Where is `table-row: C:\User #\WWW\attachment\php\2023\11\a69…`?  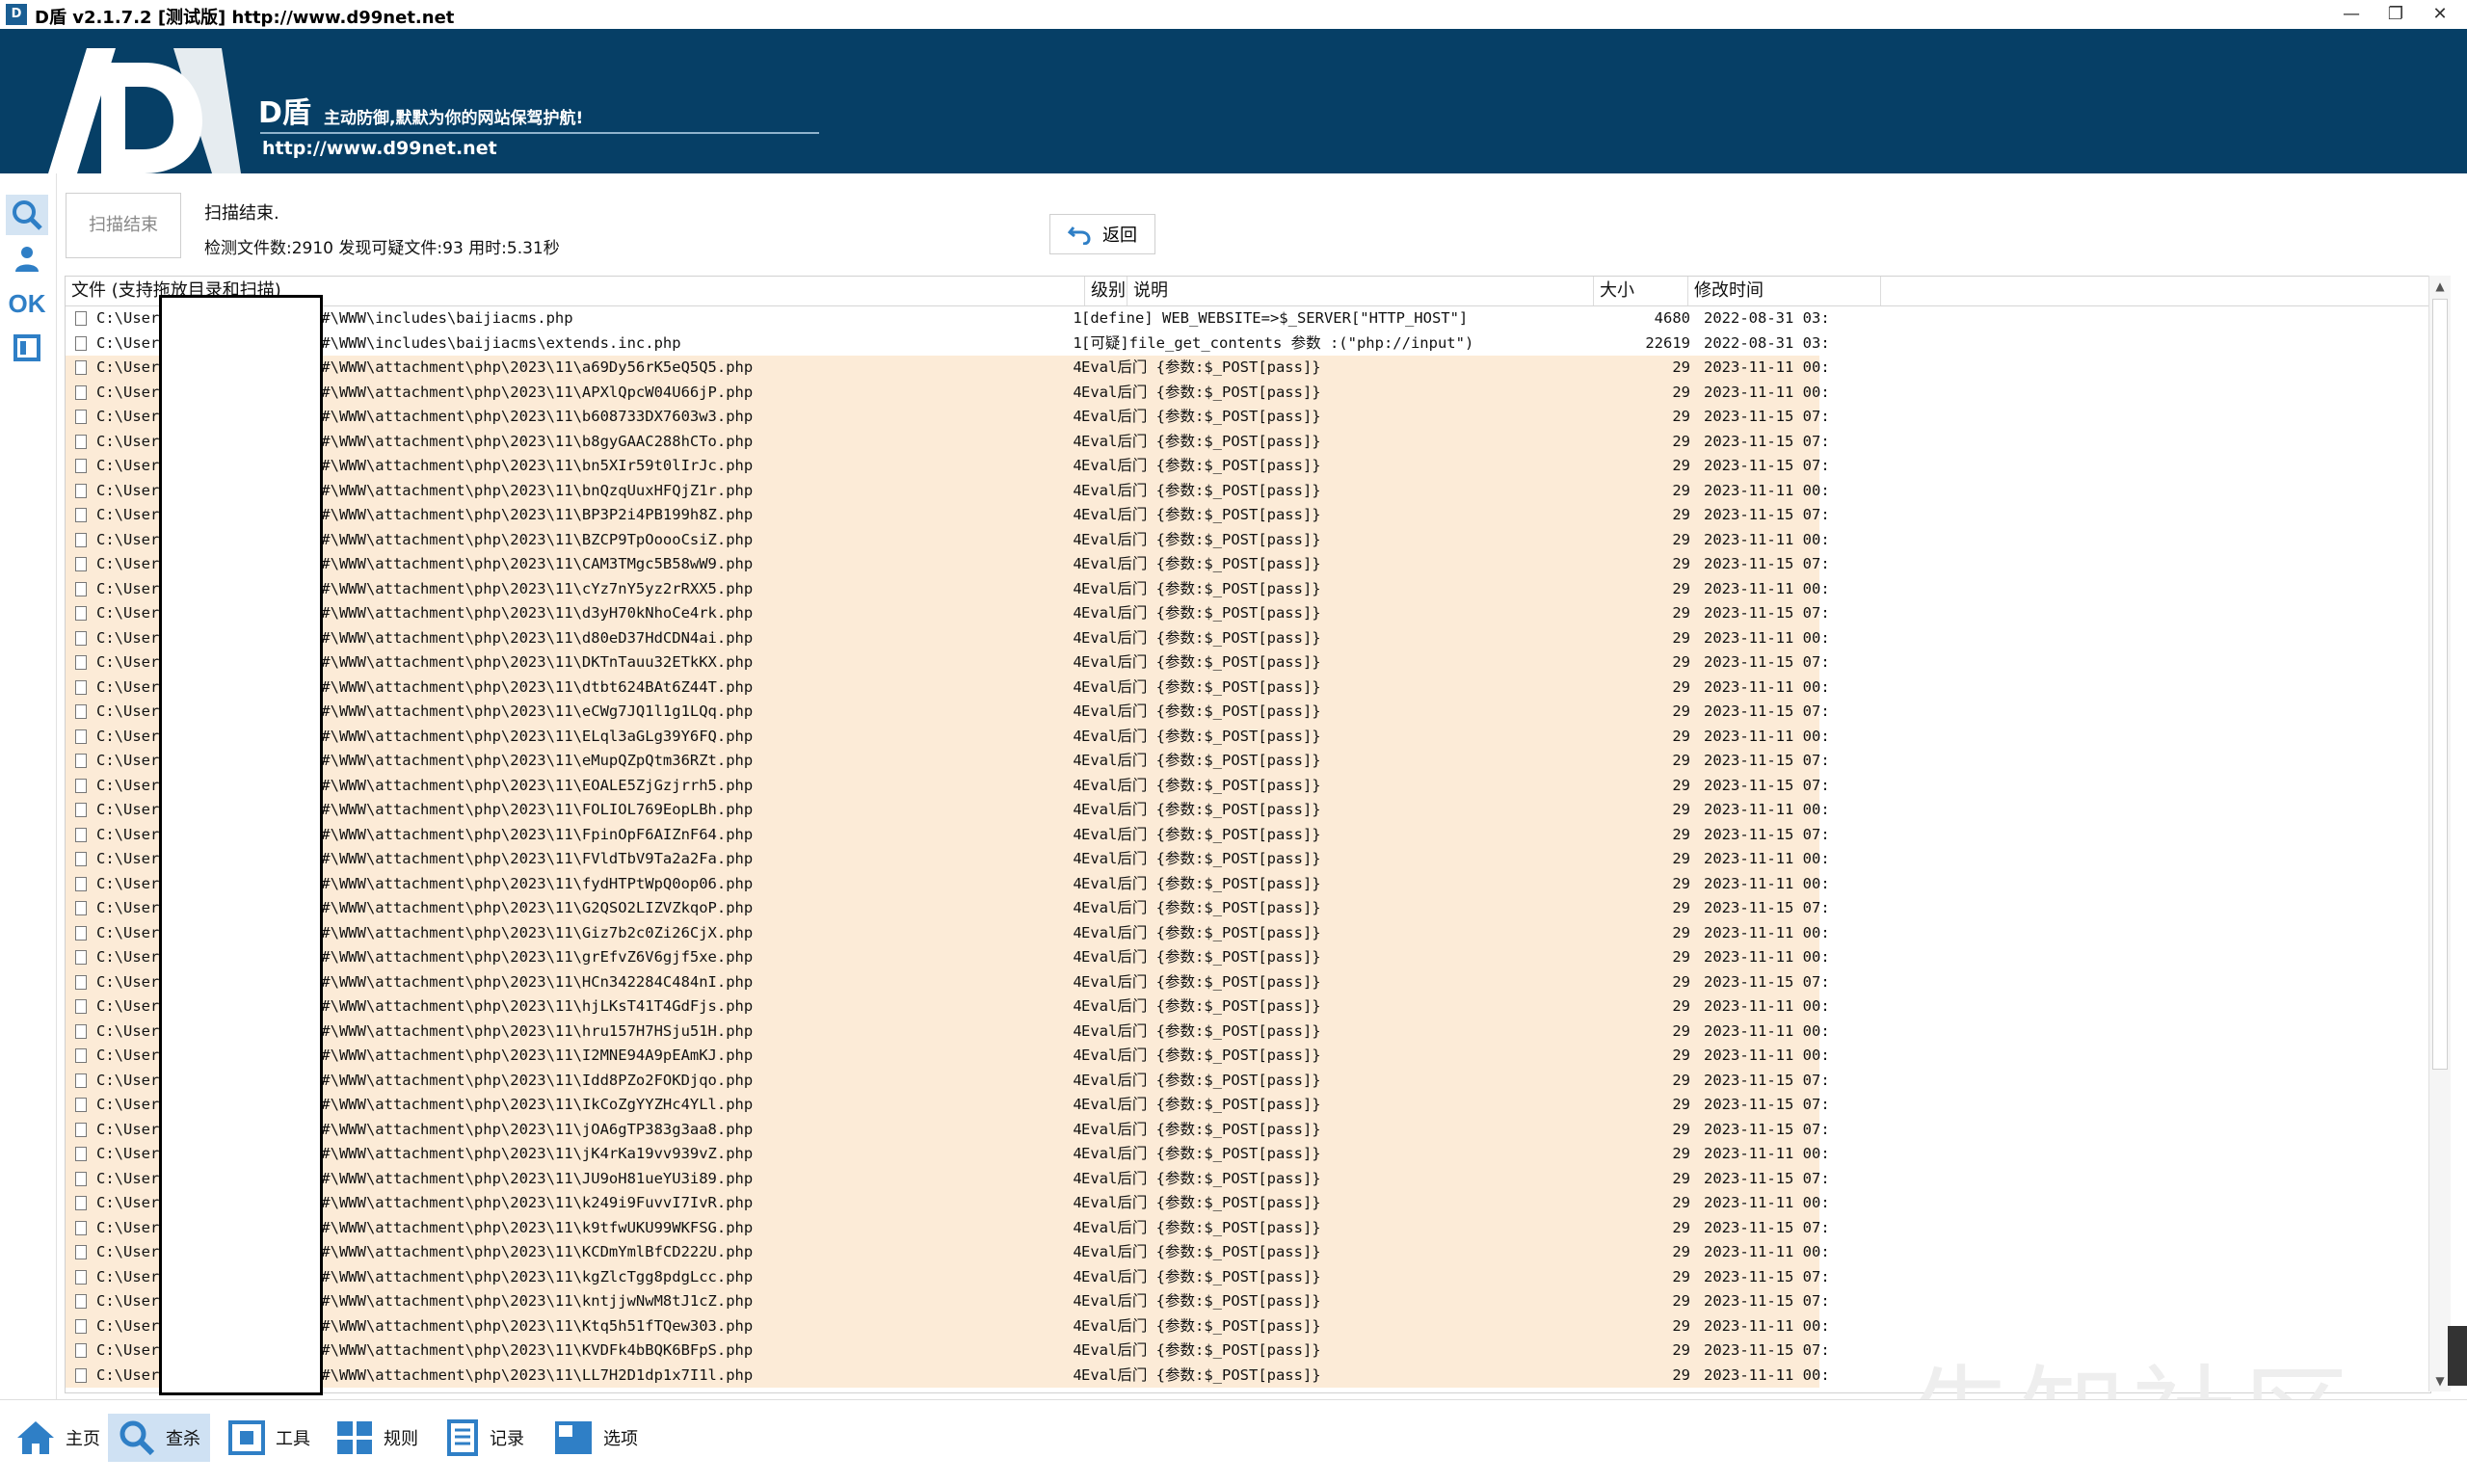 table-row: C:\User #\WWW\attachment\php\2023\11\a69… is located at coordinates (947, 368).